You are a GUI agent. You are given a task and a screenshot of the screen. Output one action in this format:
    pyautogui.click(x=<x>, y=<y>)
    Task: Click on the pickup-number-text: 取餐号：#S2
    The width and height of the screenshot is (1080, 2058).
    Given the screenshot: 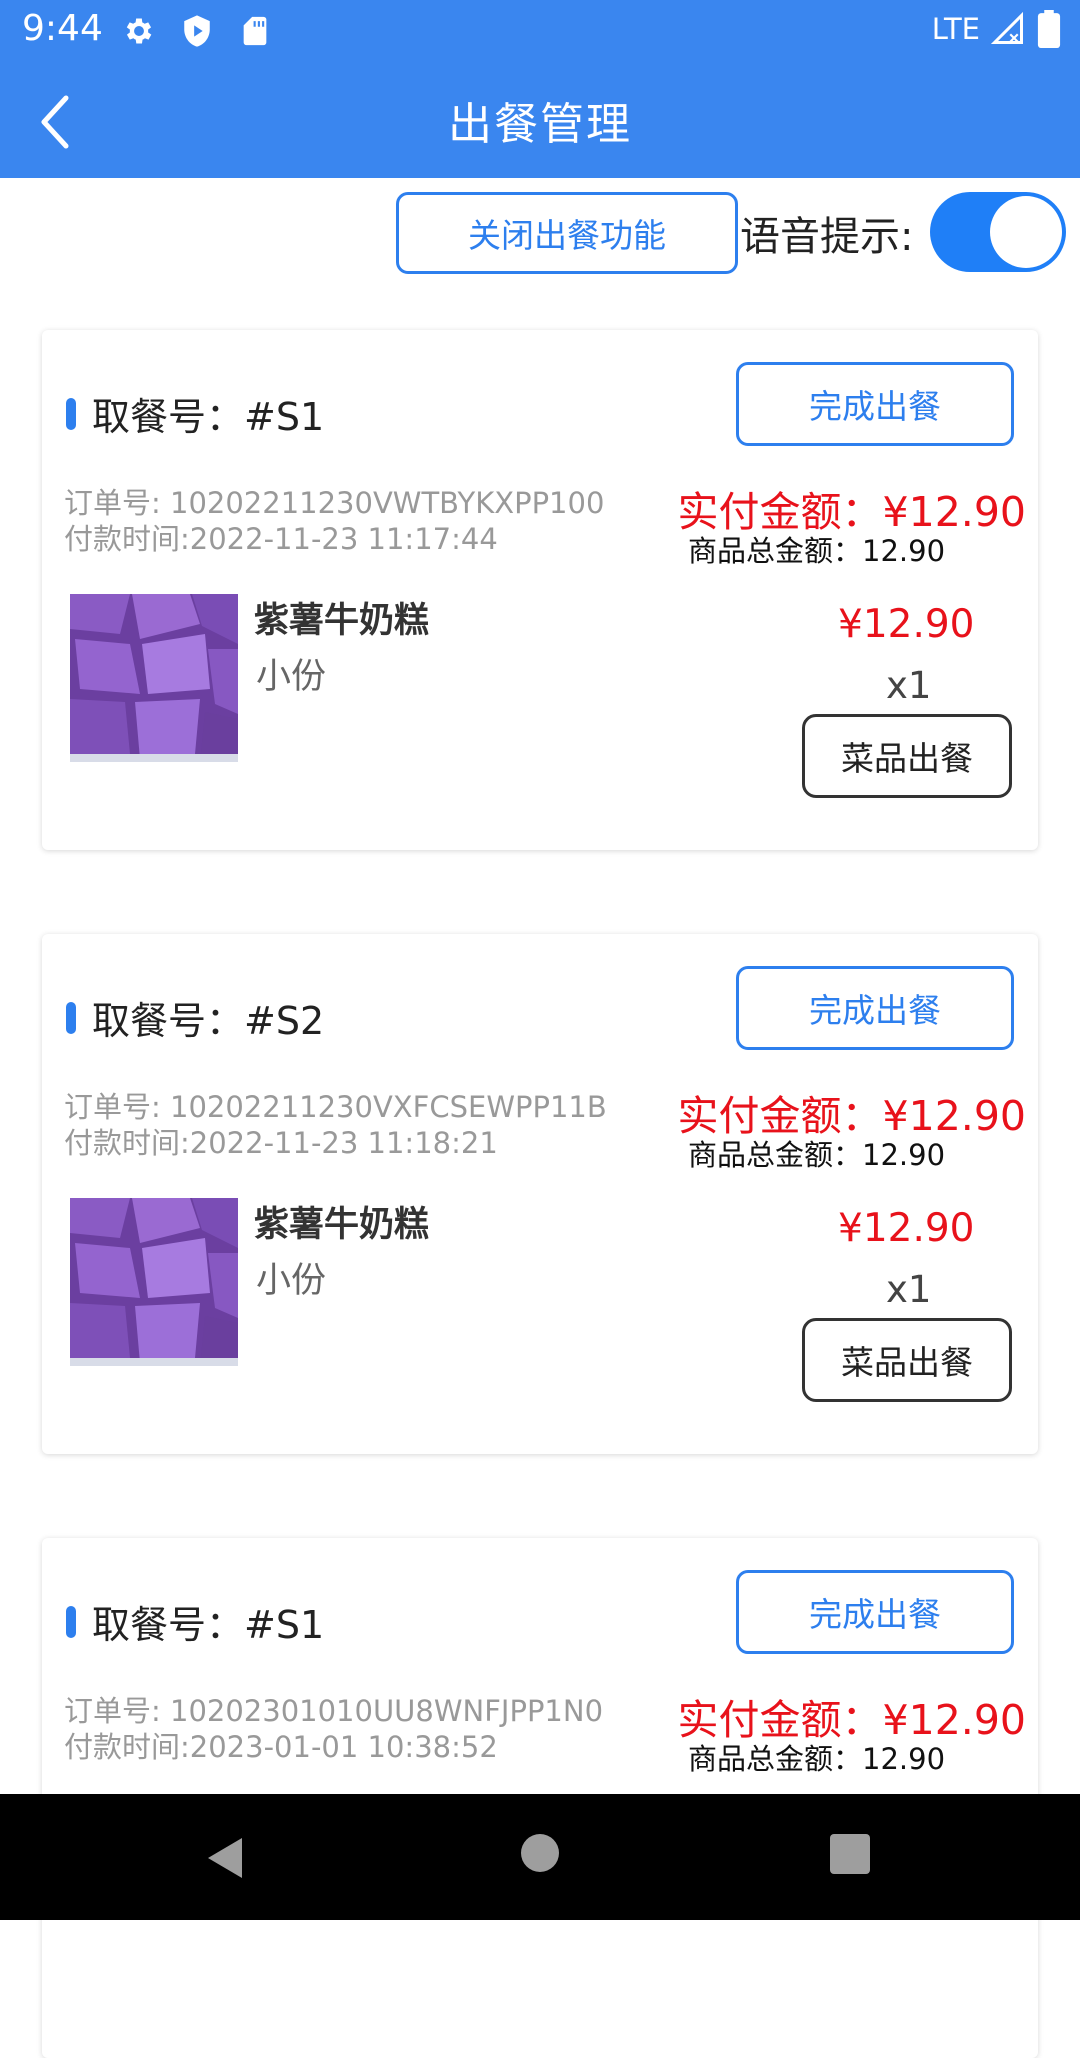 What is the action you would take?
    pyautogui.click(x=208, y=1021)
    